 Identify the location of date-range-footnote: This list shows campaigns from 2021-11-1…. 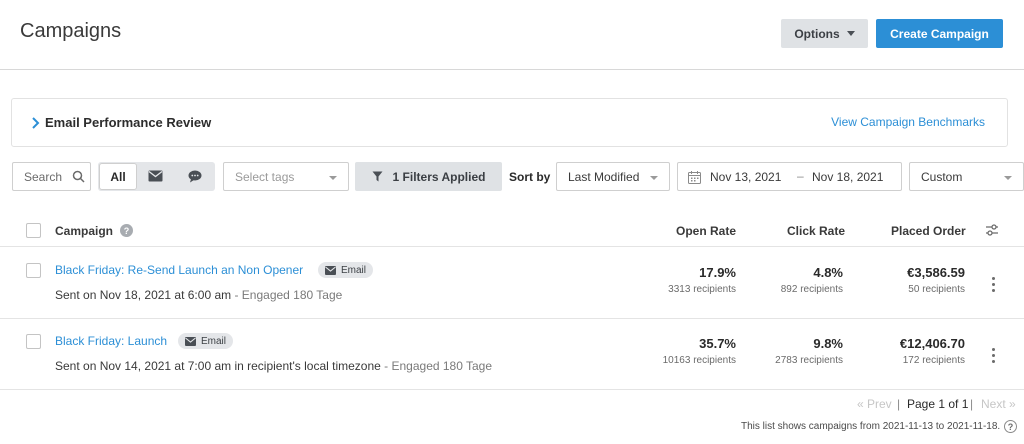
(871, 426).